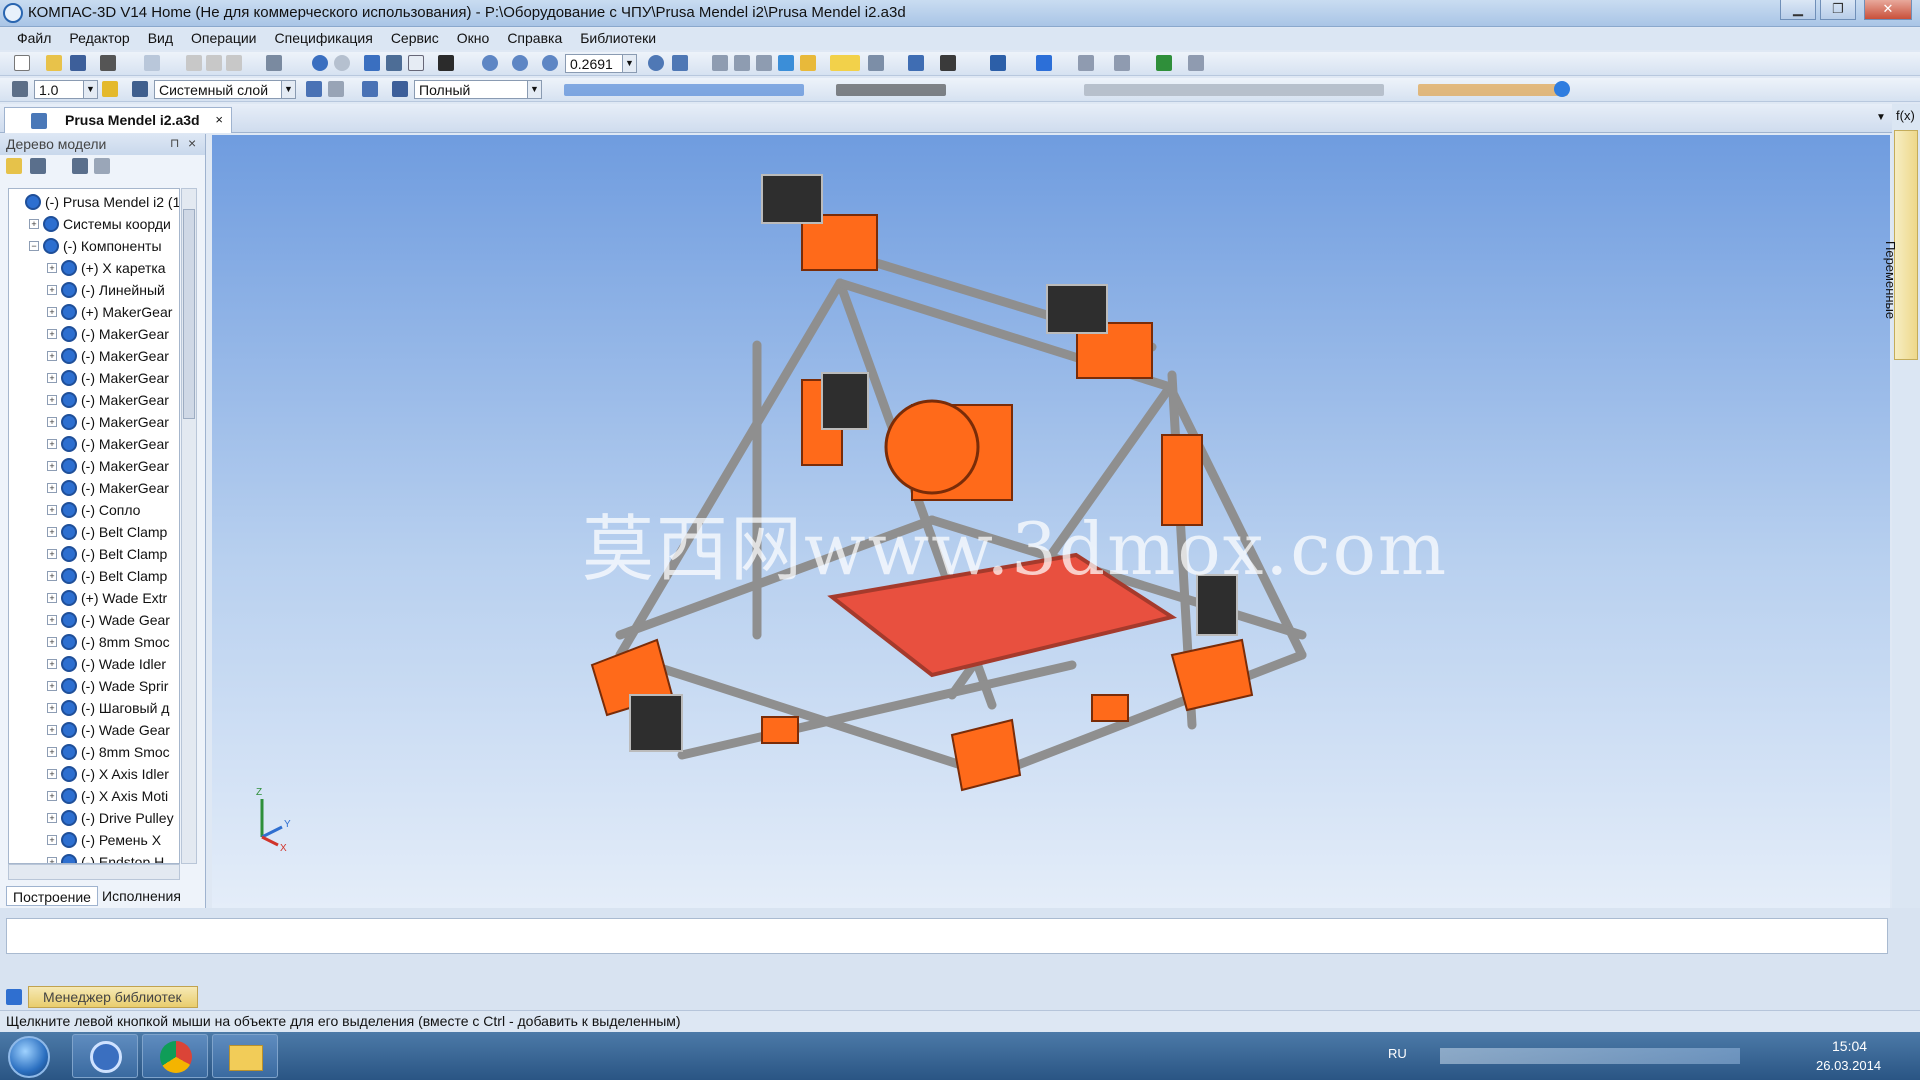 This screenshot has width=1920, height=1080. I want to click on scroll-thumb, so click(189, 314).